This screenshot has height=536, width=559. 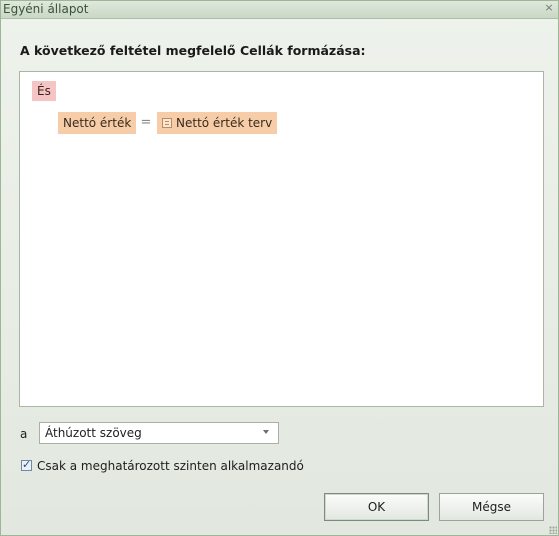 I want to click on condition-operator: =, so click(x=146, y=123).